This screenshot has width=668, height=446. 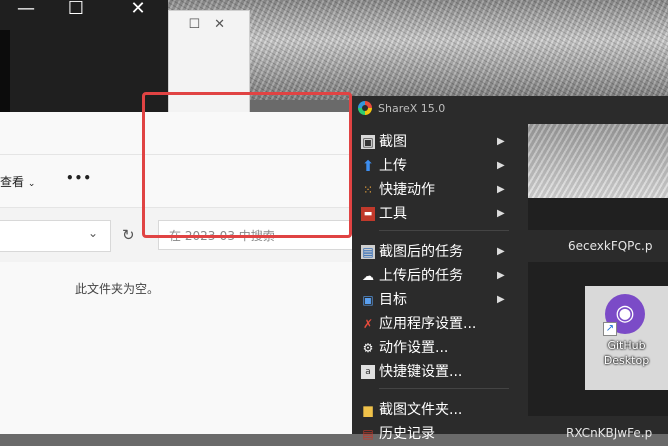 What do you see at coordinates (79, 178) in the screenshot?
I see `more-options-button: •••` at bounding box center [79, 178].